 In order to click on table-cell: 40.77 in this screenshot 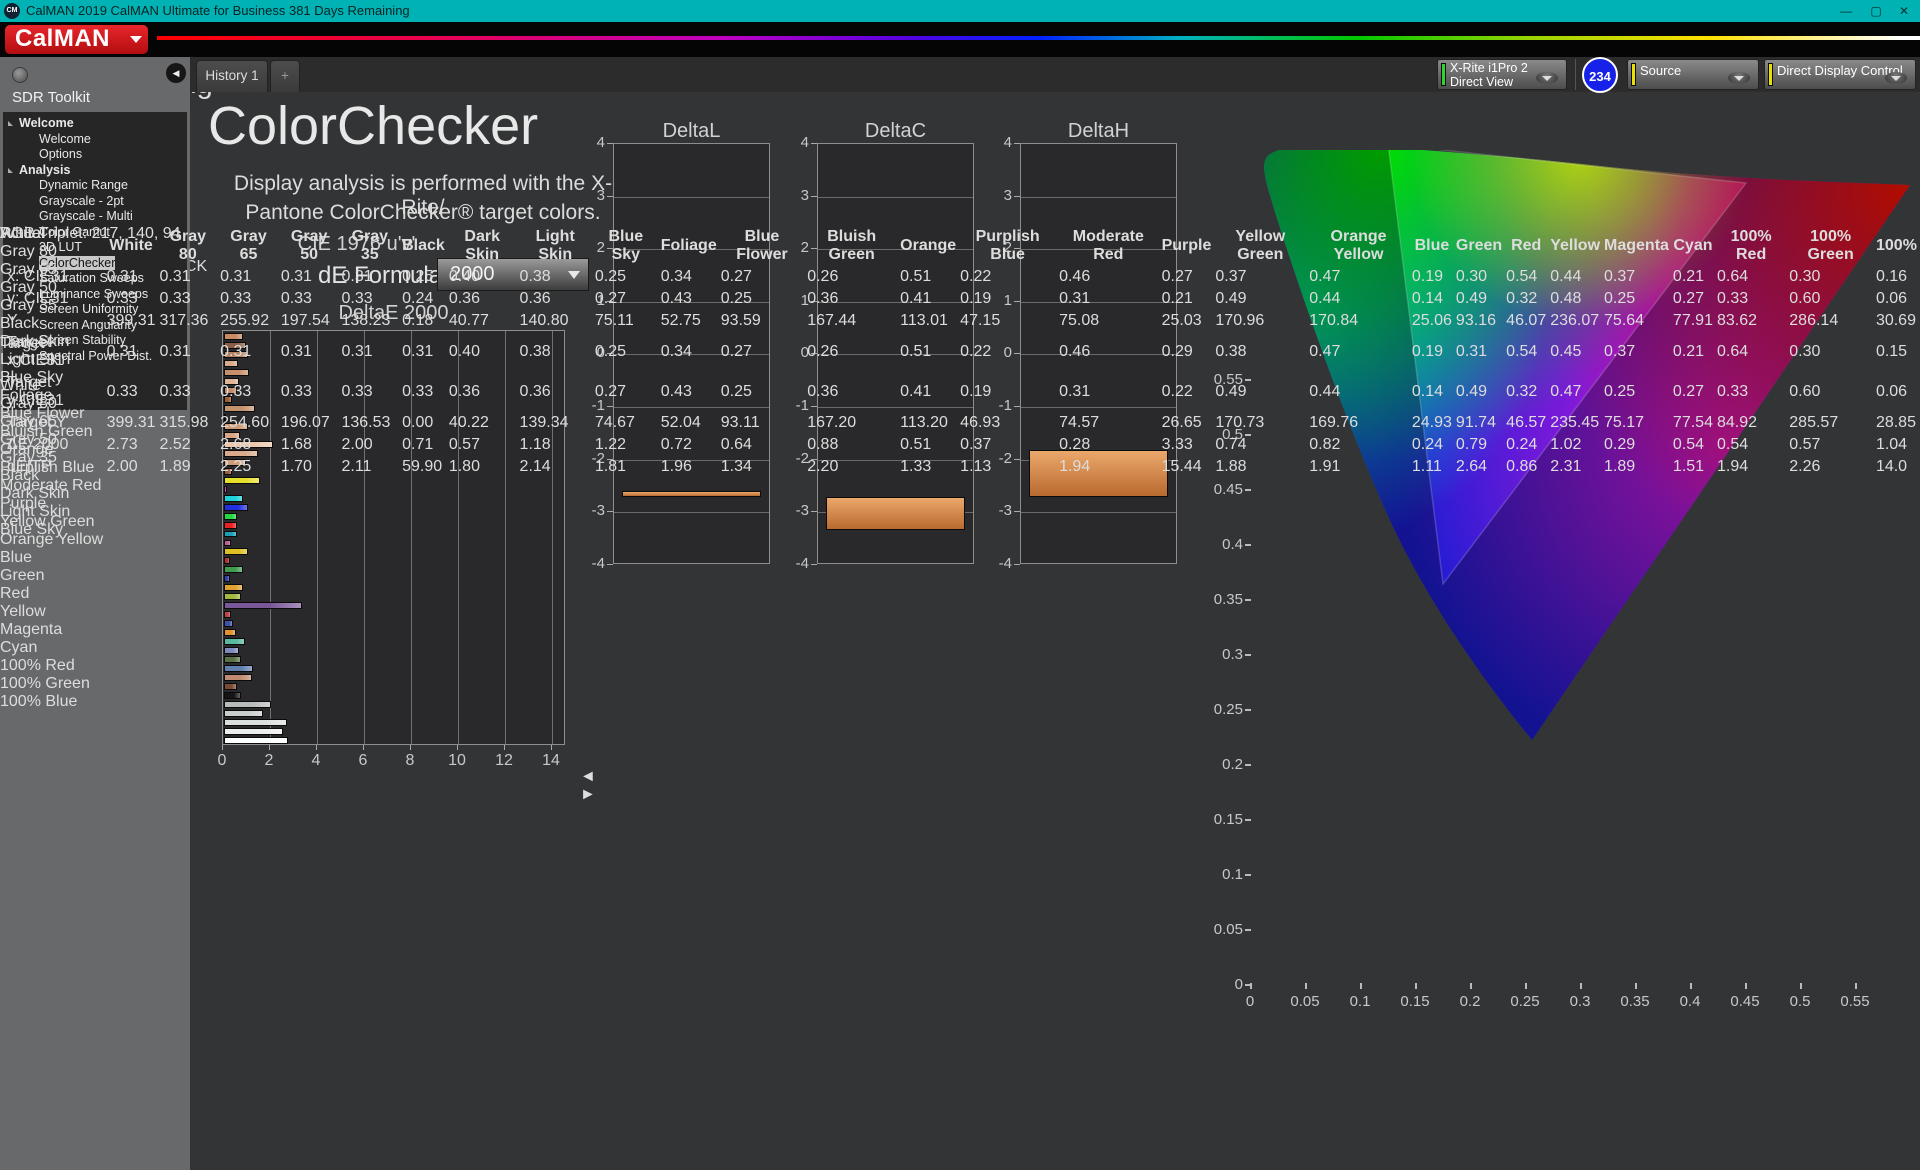, I will do `click(482, 321)`.